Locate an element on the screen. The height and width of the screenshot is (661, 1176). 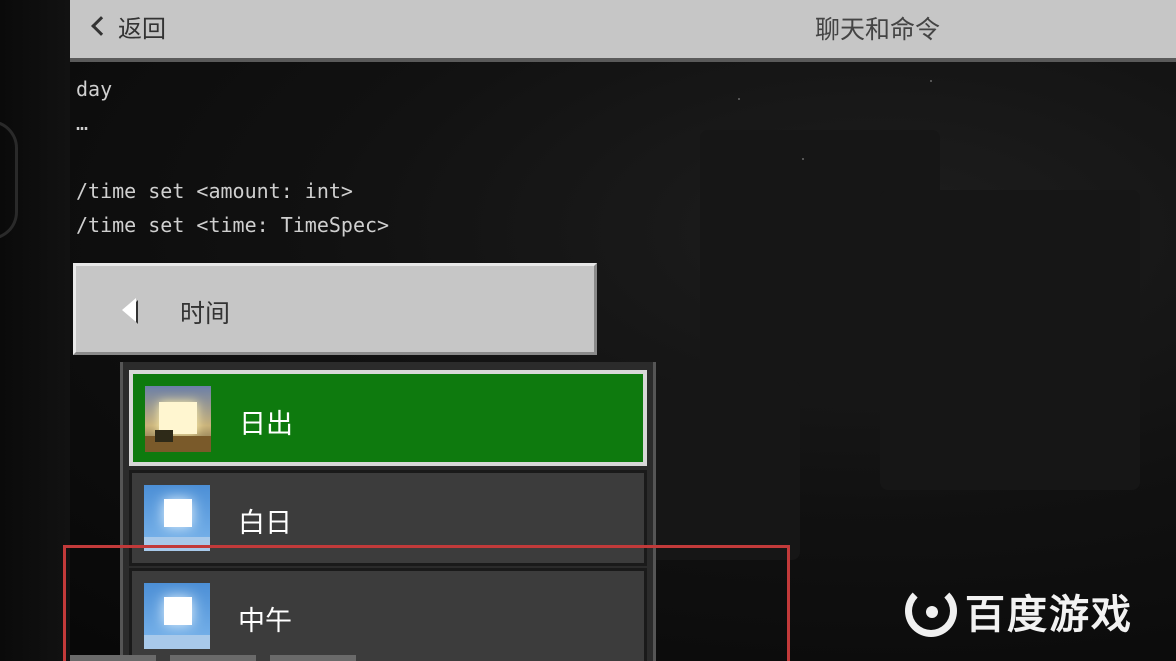
page-title: 聊天和命令 is located at coordinates (878, 29).